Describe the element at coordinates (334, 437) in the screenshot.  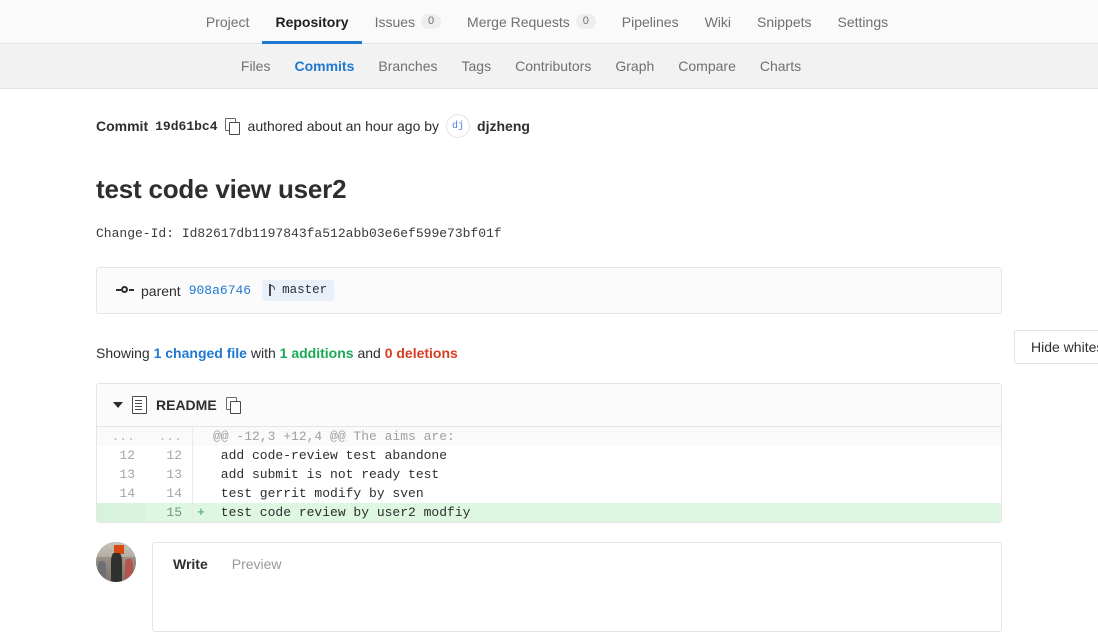
I see `diff-line-code: @@ -12,3 +12,4 @@ The aims are:` at that location.